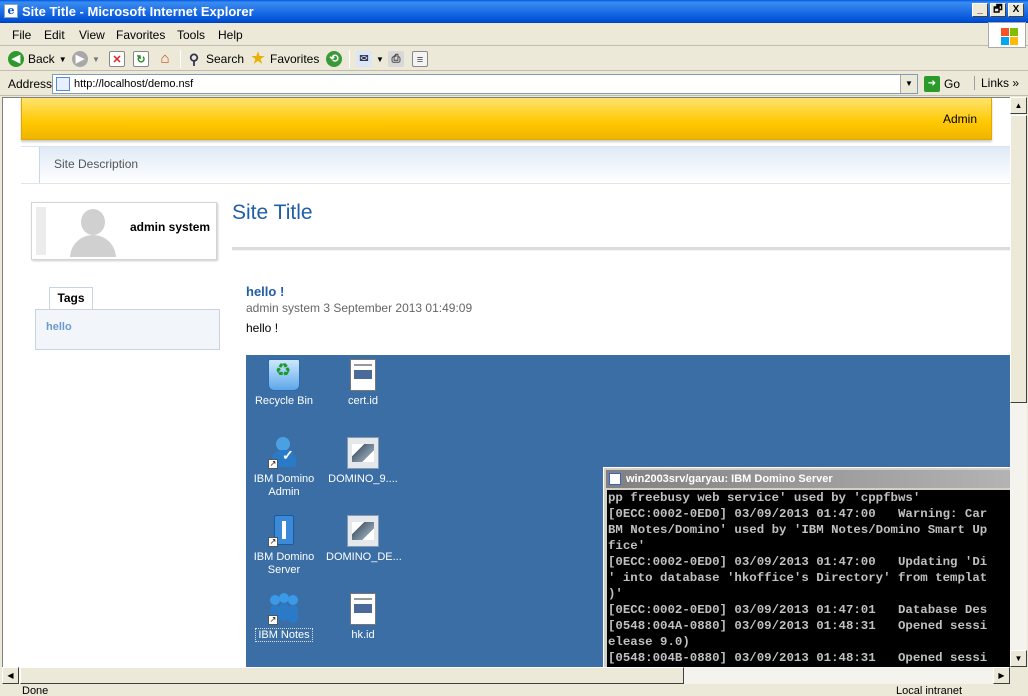 The height and width of the screenshot is (696, 1028). What do you see at coordinates (21, 35) in the screenshot?
I see `menu-file: File` at bounding box center [21, 35].